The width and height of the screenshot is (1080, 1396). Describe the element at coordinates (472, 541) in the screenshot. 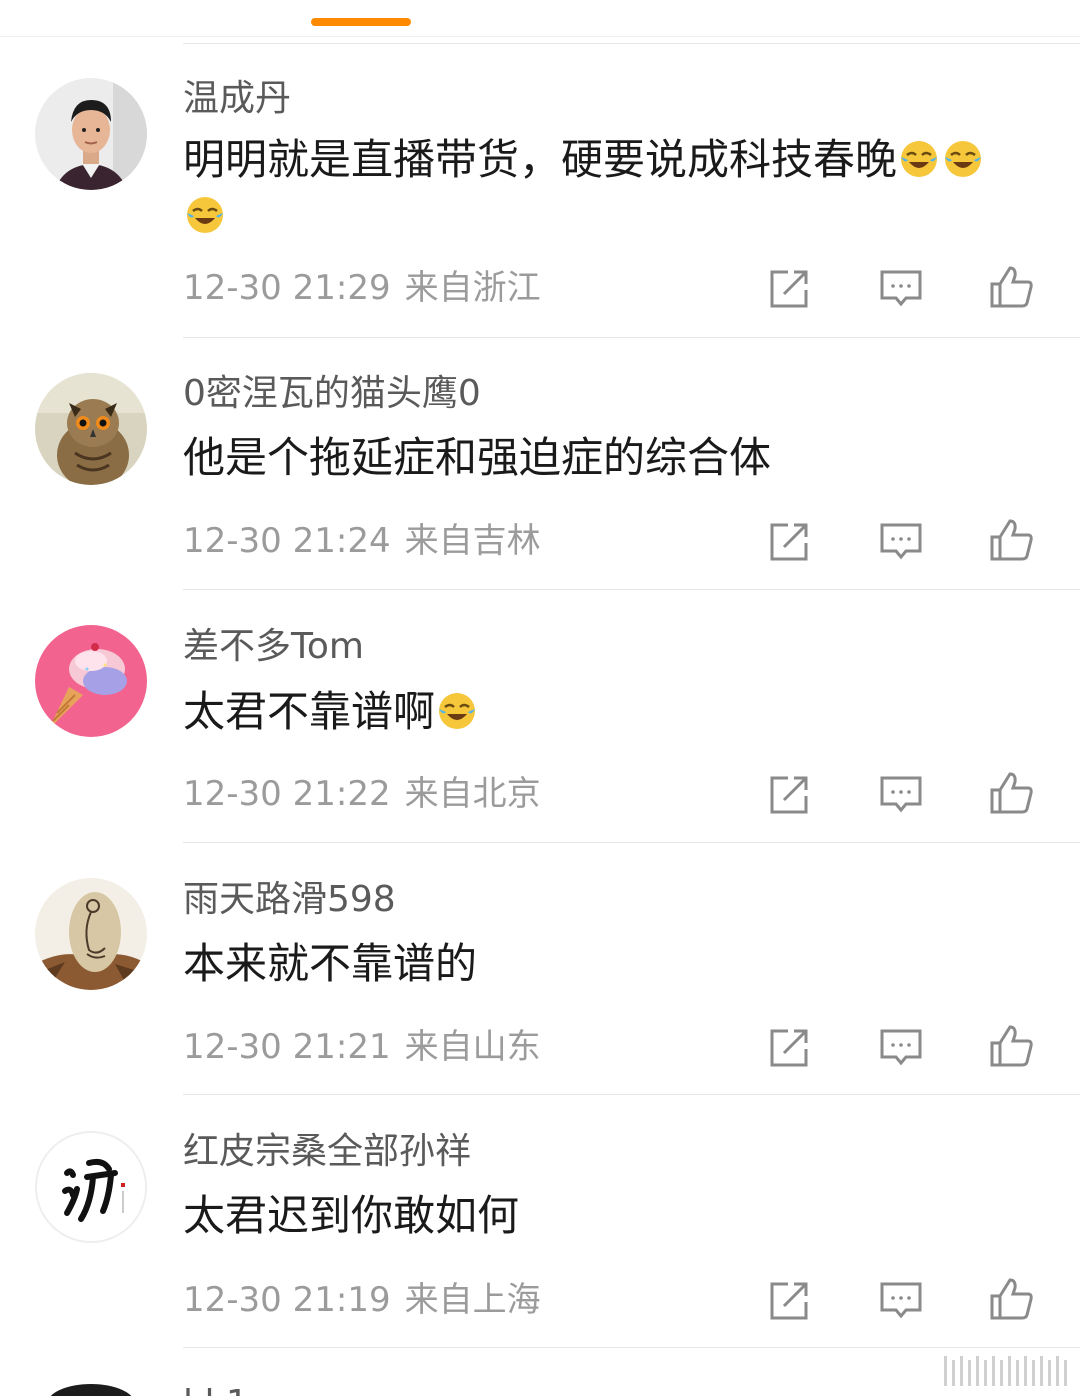

I see `comment-location: 来自吉林` at that location.